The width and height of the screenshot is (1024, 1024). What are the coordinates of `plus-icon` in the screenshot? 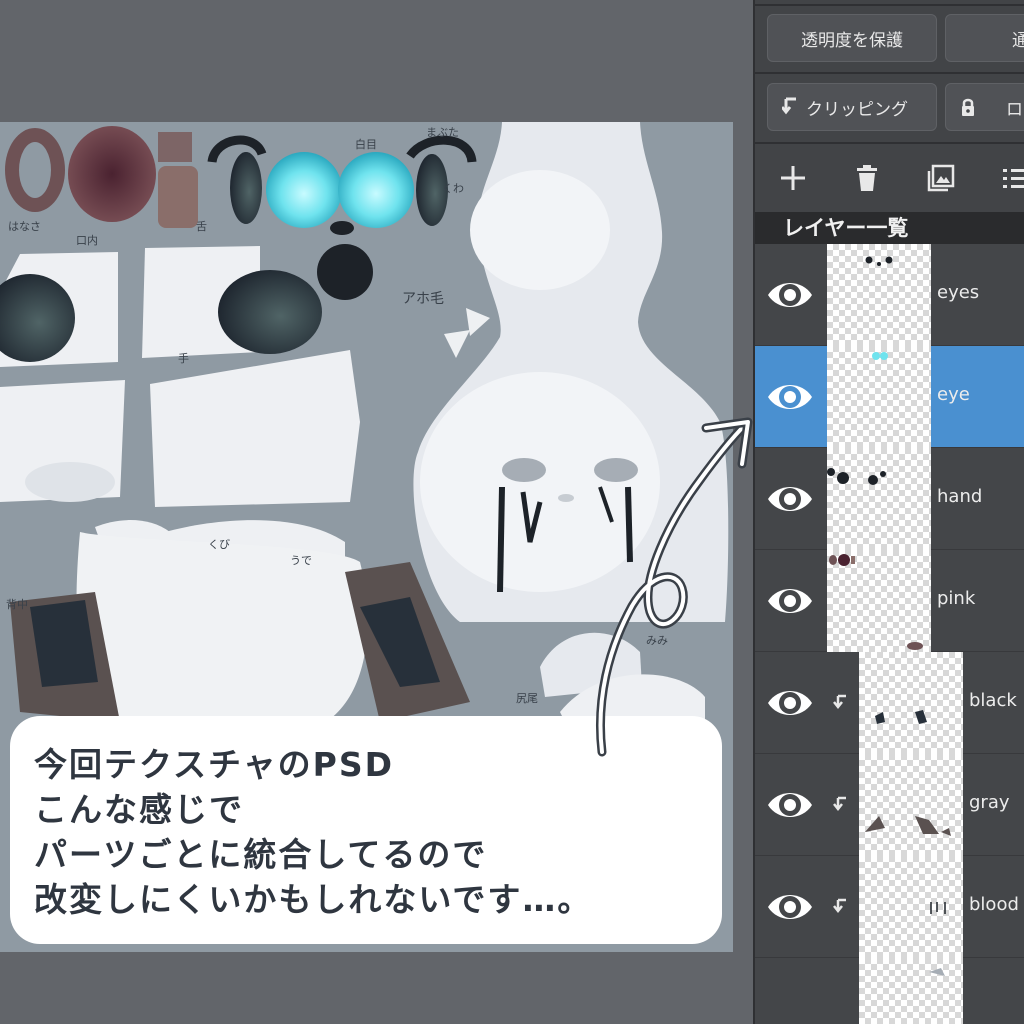 It's located at (793, 178).